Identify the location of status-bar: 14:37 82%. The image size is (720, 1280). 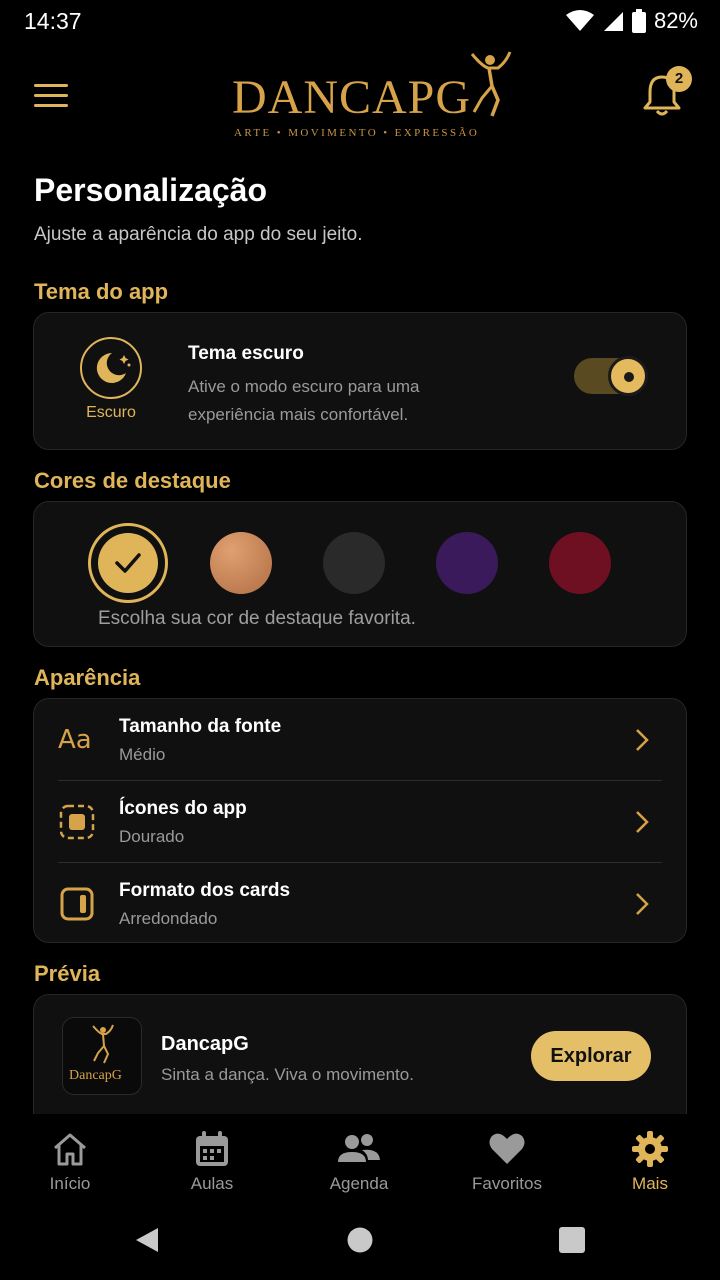
(360, 22).